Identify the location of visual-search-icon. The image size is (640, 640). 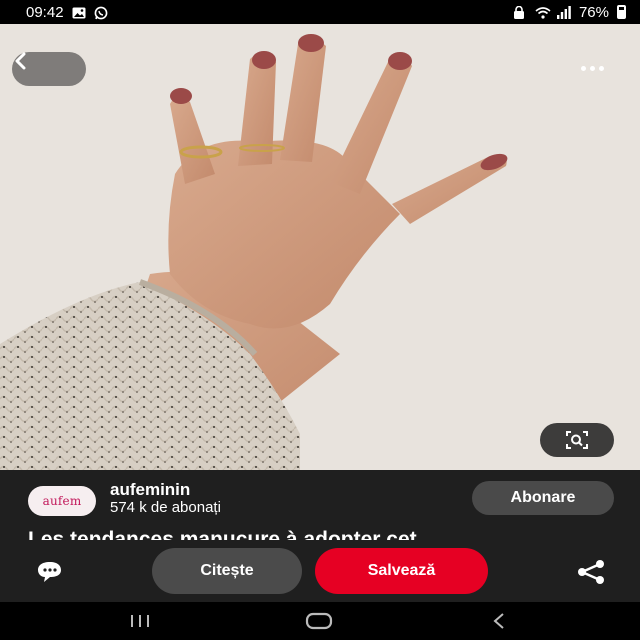
(577, 440).